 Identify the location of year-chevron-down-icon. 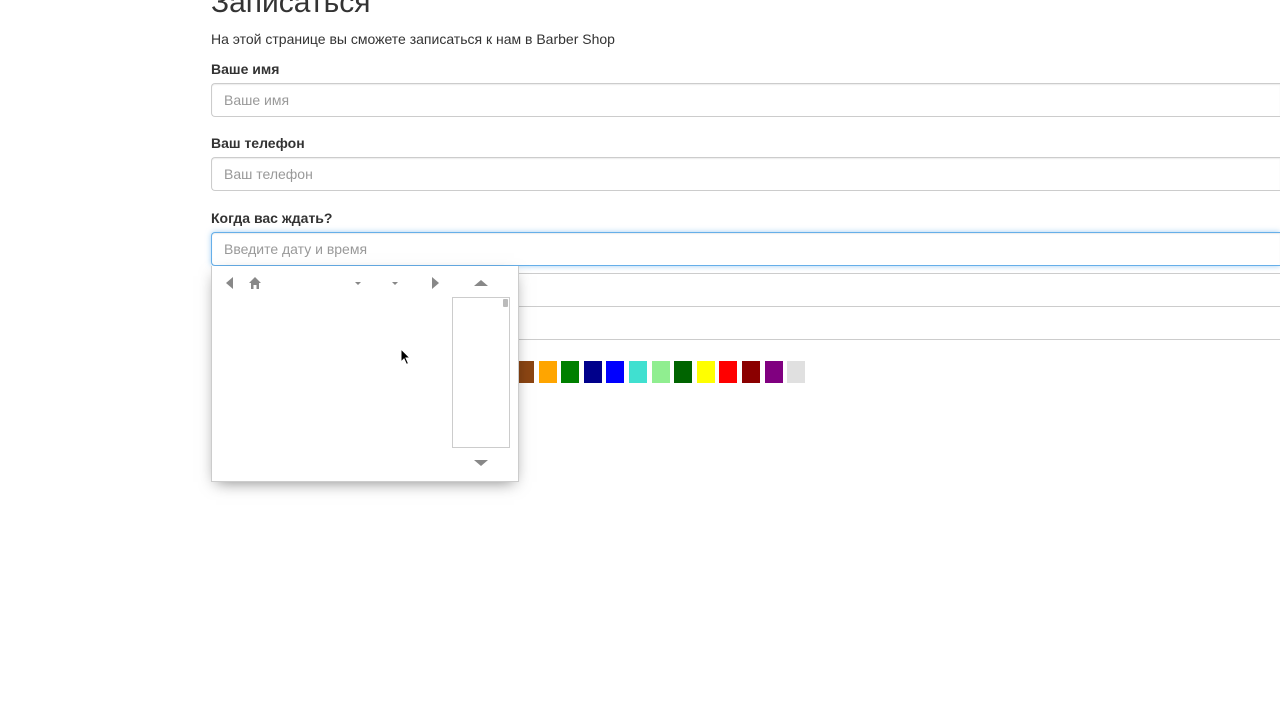
(395, 283).